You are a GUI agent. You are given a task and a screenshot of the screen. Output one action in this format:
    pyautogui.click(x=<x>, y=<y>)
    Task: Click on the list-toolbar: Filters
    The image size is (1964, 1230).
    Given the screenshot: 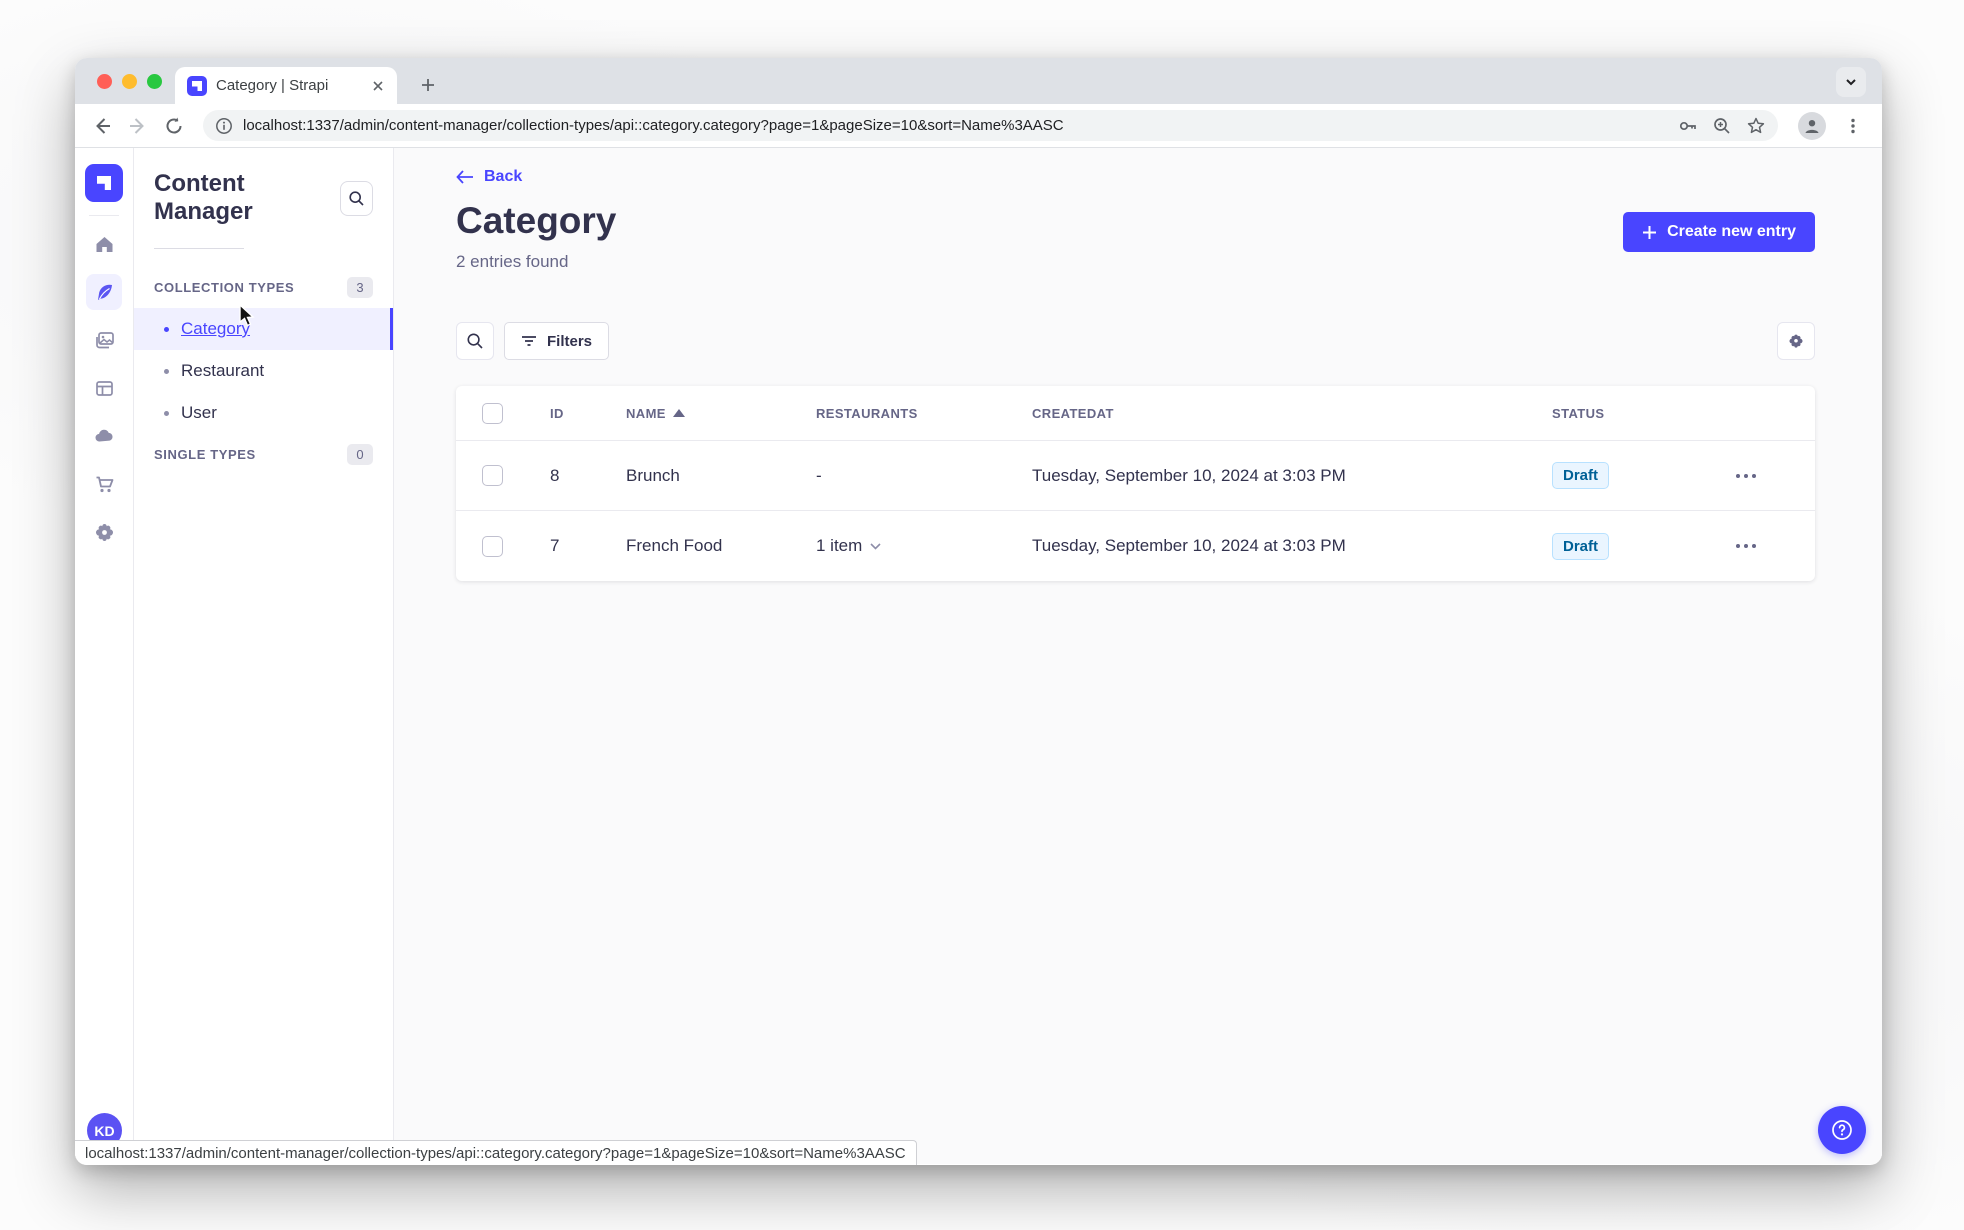 What is the action you would take?
    pyautogui.click(x=1135, y=341)
    